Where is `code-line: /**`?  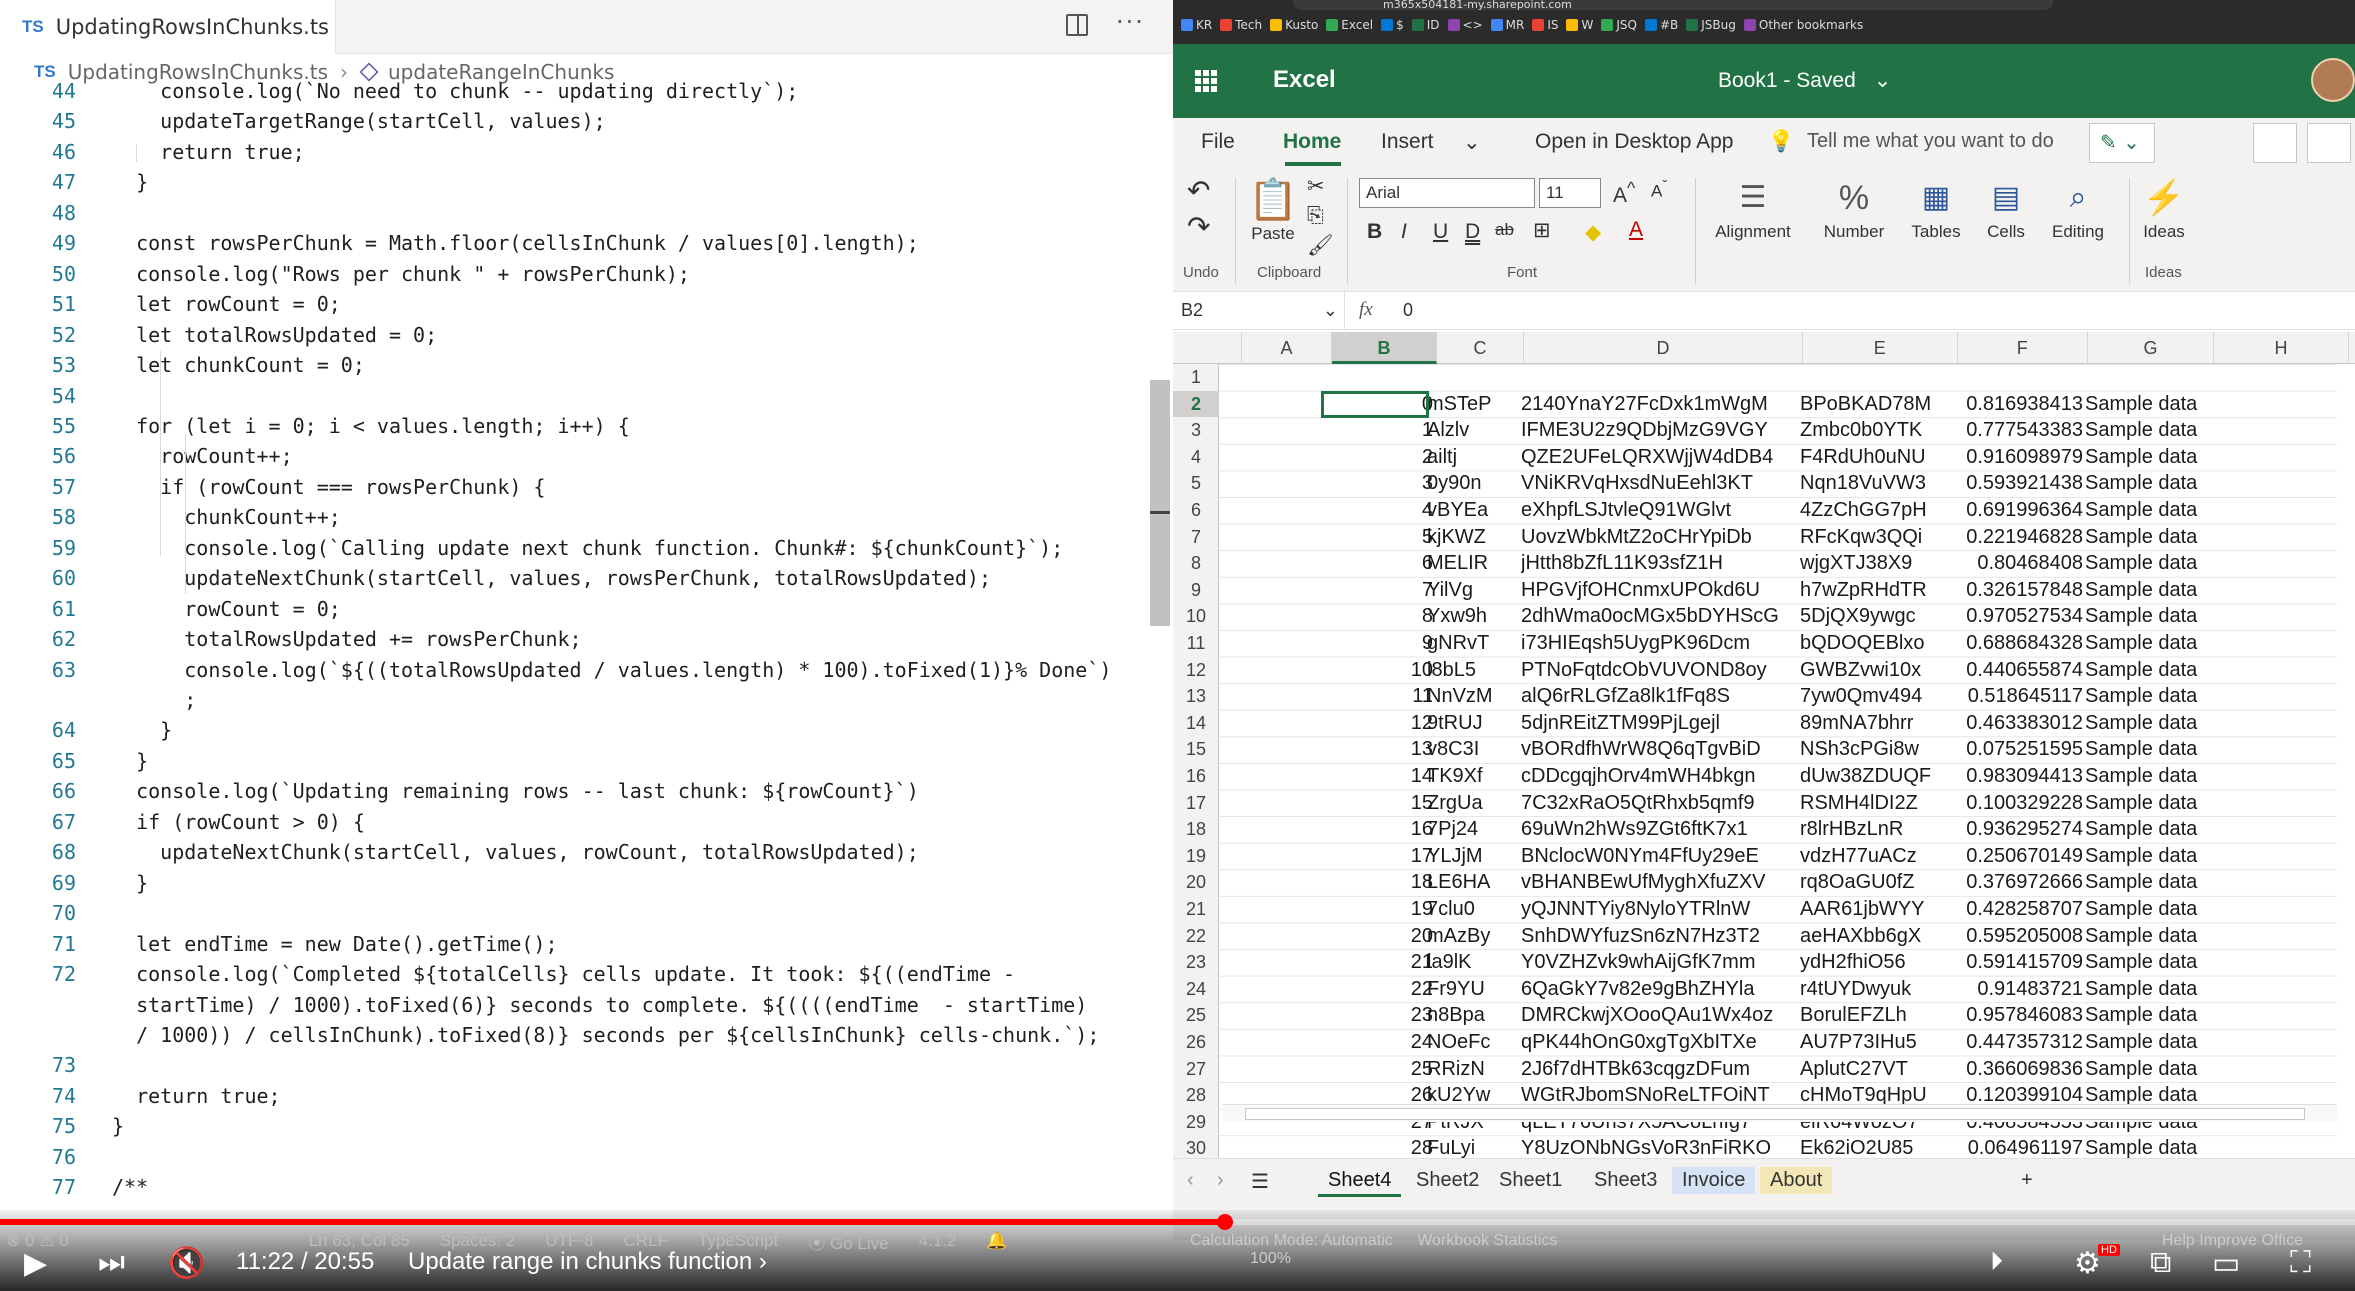
code-line: /** is located at coordinates (130, 1187).